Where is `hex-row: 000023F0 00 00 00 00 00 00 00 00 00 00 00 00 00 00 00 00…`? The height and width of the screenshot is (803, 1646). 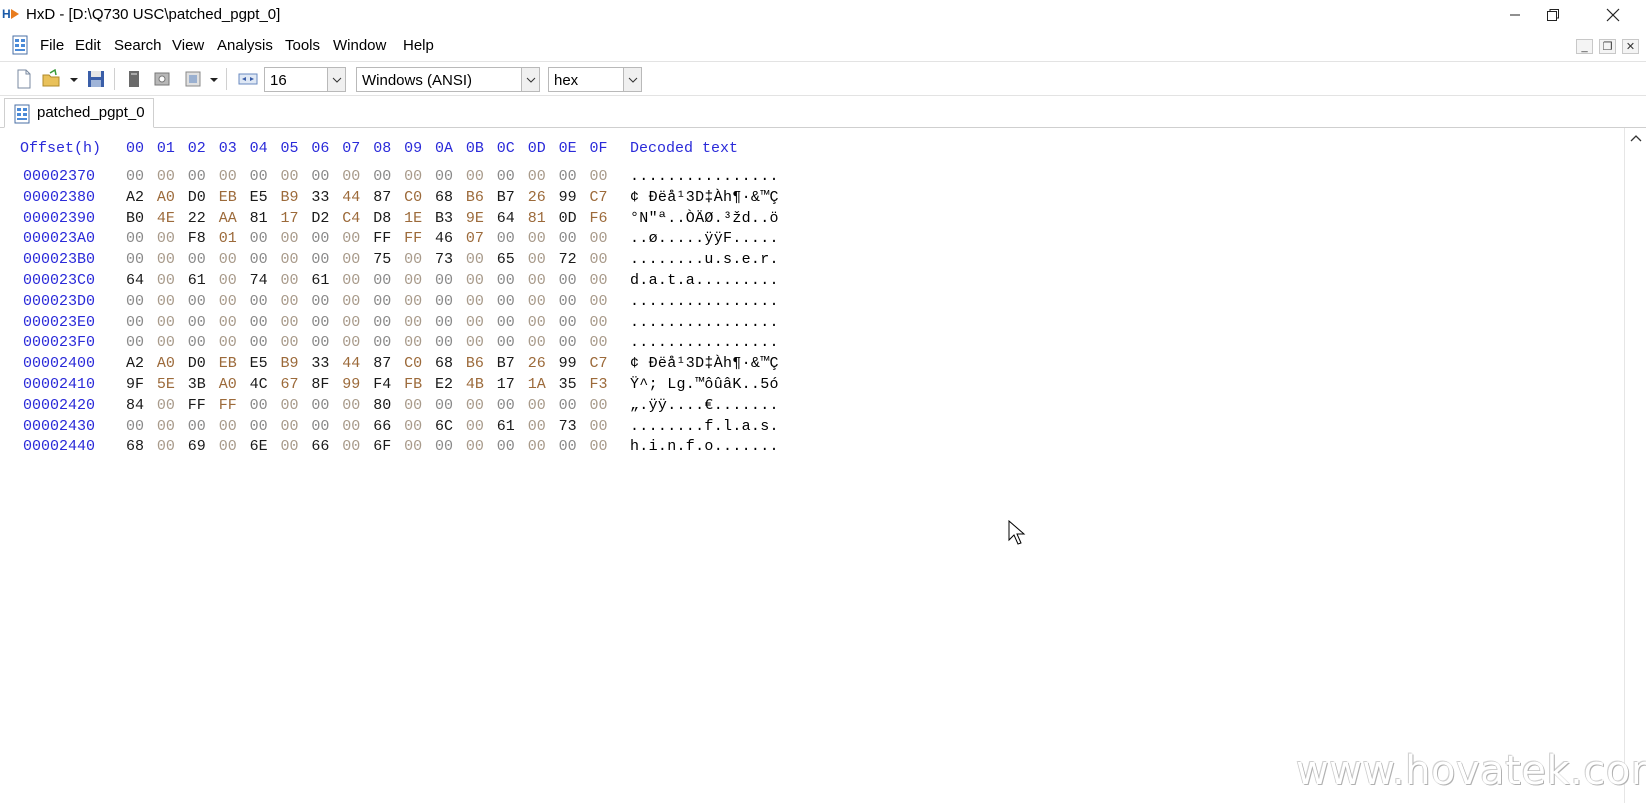 hex-row: 000023F0 00 00 00 00 00 00 00 00 00 00 00 00 00 00 00 00… is located at coordinates (400, 344).